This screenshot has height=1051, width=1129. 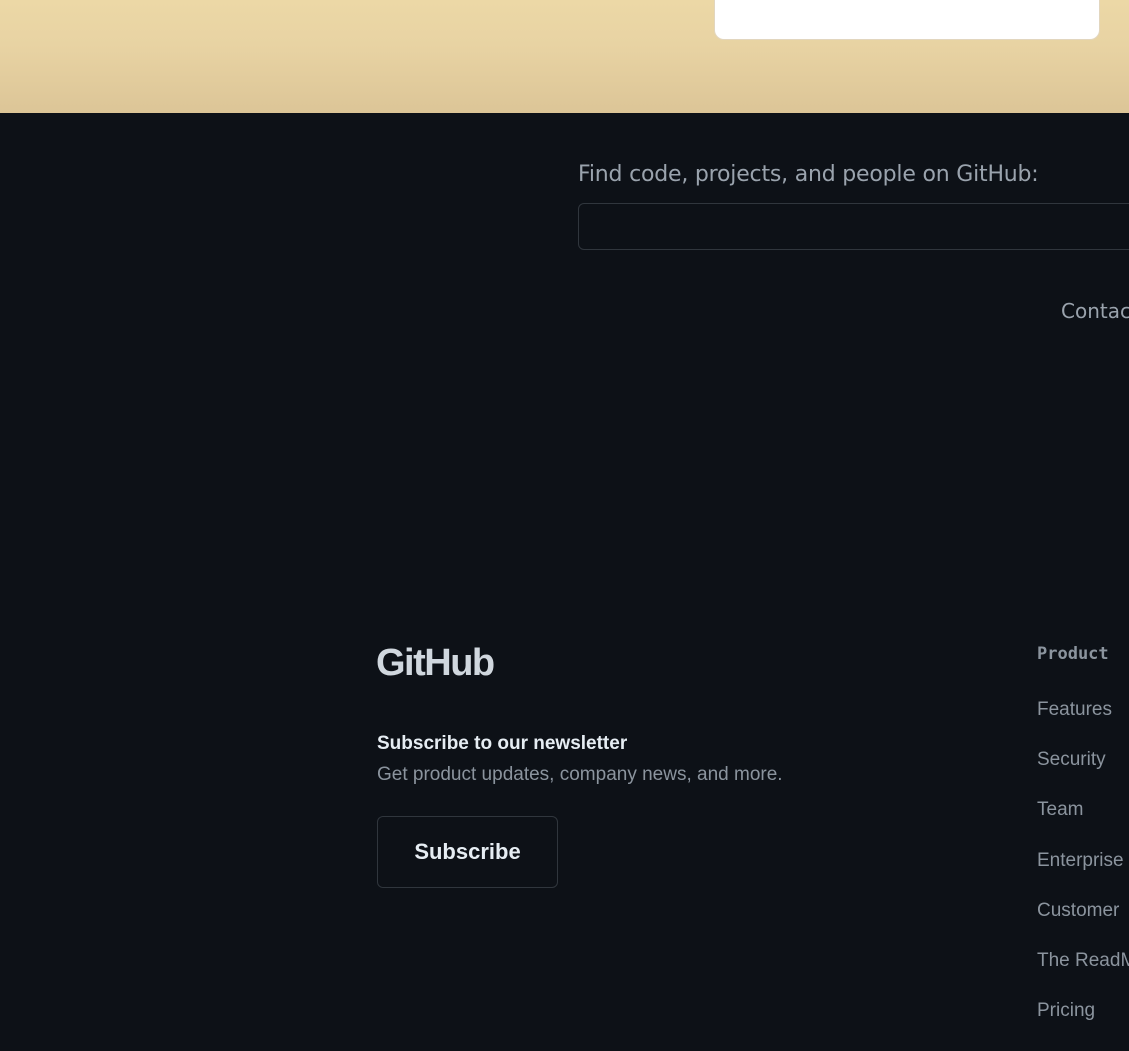 What do you see at coordinates (853, 226) in the screenshot?
I see `search-input` at bounding box center [853, 226].